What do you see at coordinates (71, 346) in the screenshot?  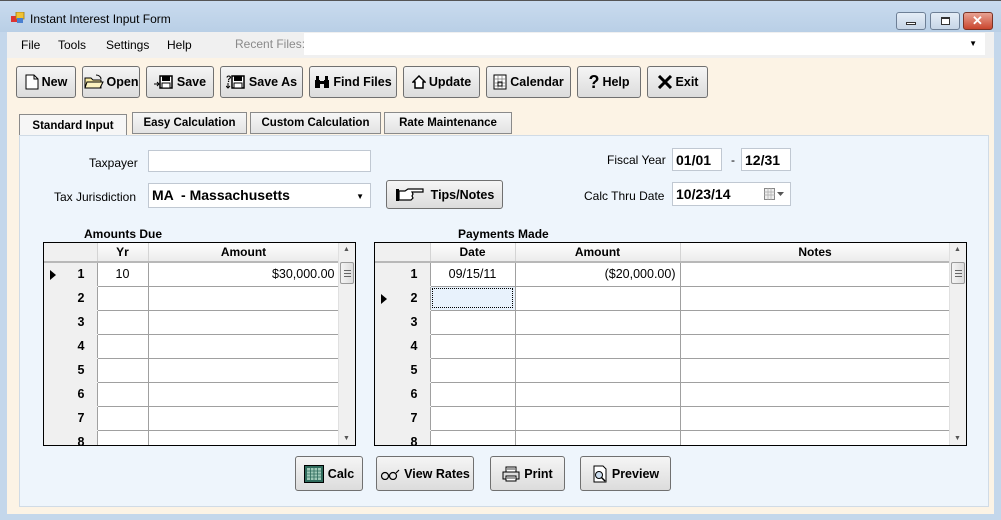 I see `row-header: 4` at bounding box center [71, 346].